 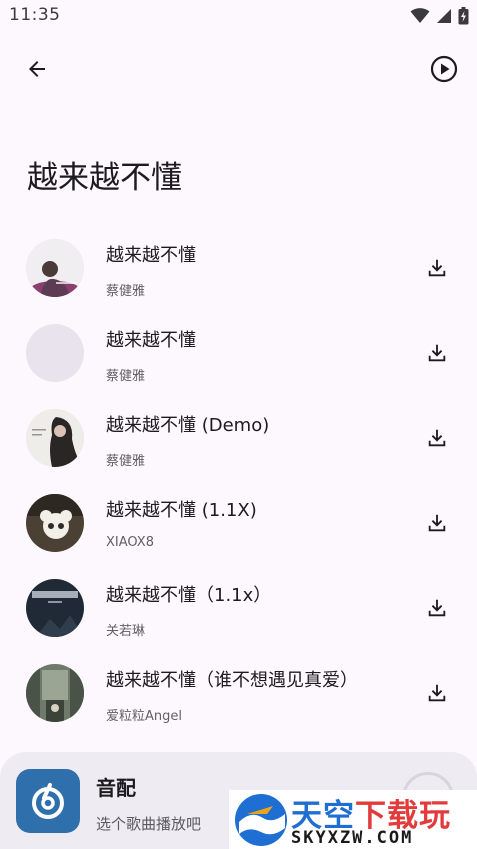 What do you see at coordinates (130, 542) in the screenshot?
I see `song-artist: XIAOX8` at bounding box center [130, 542].